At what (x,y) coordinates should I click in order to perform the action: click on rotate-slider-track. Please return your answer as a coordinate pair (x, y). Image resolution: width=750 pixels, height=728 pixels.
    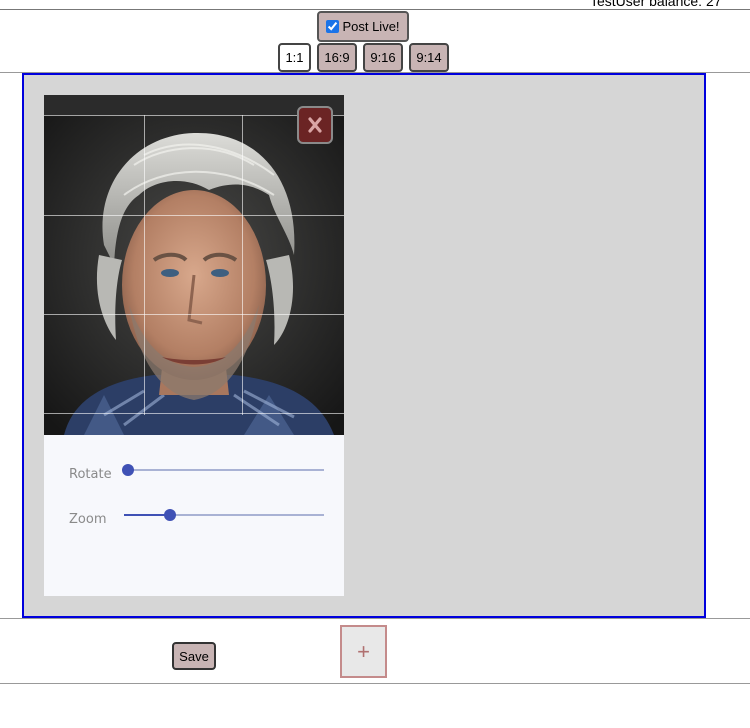
    Looking at the image, I should click on (224, 470).